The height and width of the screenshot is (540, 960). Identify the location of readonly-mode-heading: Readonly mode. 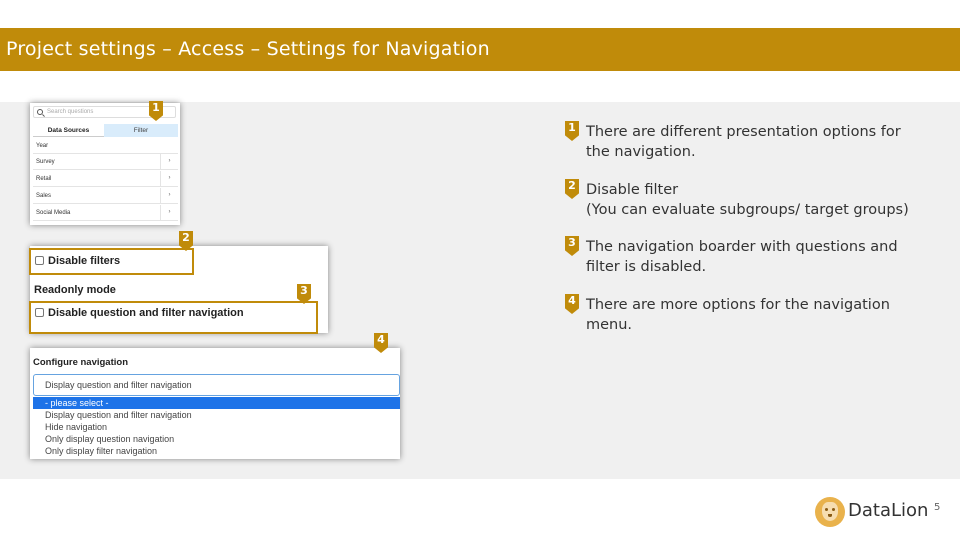
(75, 290).